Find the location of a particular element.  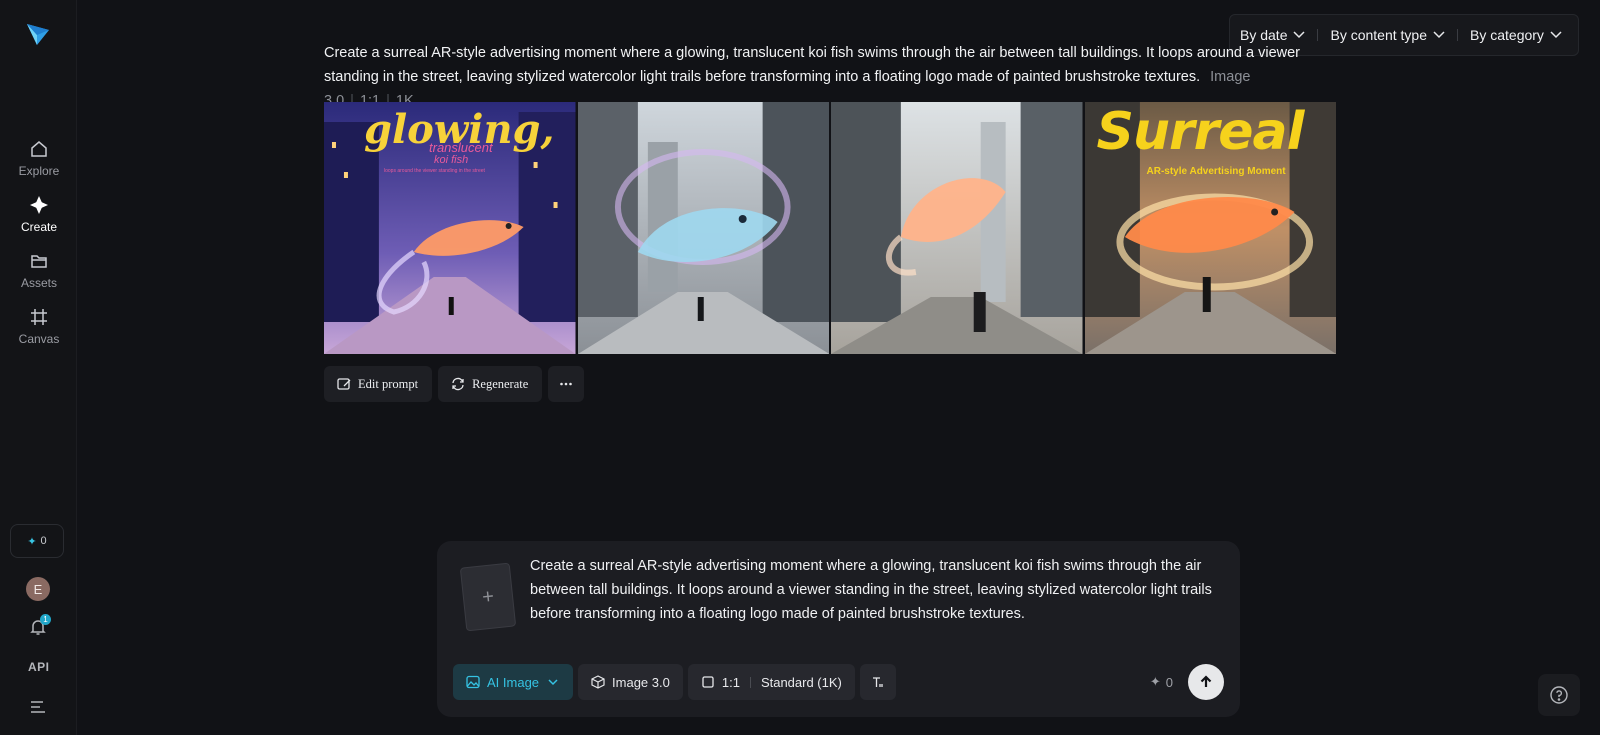

sidebar-item-label: Explore is located at coordinates (39, 171).